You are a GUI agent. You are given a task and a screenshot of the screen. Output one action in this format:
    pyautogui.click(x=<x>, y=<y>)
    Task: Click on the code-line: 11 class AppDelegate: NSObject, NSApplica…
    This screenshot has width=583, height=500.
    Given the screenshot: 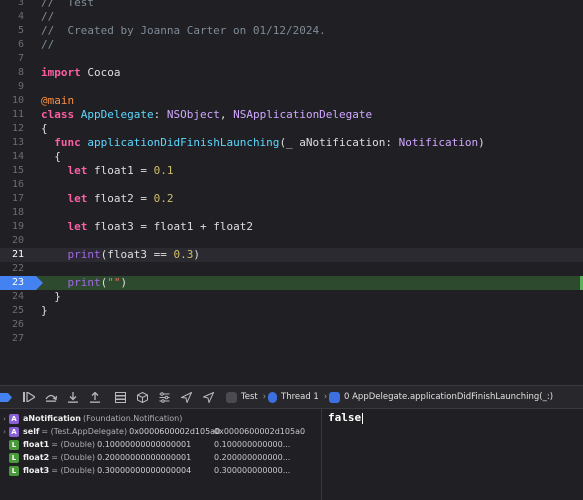 What is the action you would take?
    pyautogui.click(x=291, y=115)
    